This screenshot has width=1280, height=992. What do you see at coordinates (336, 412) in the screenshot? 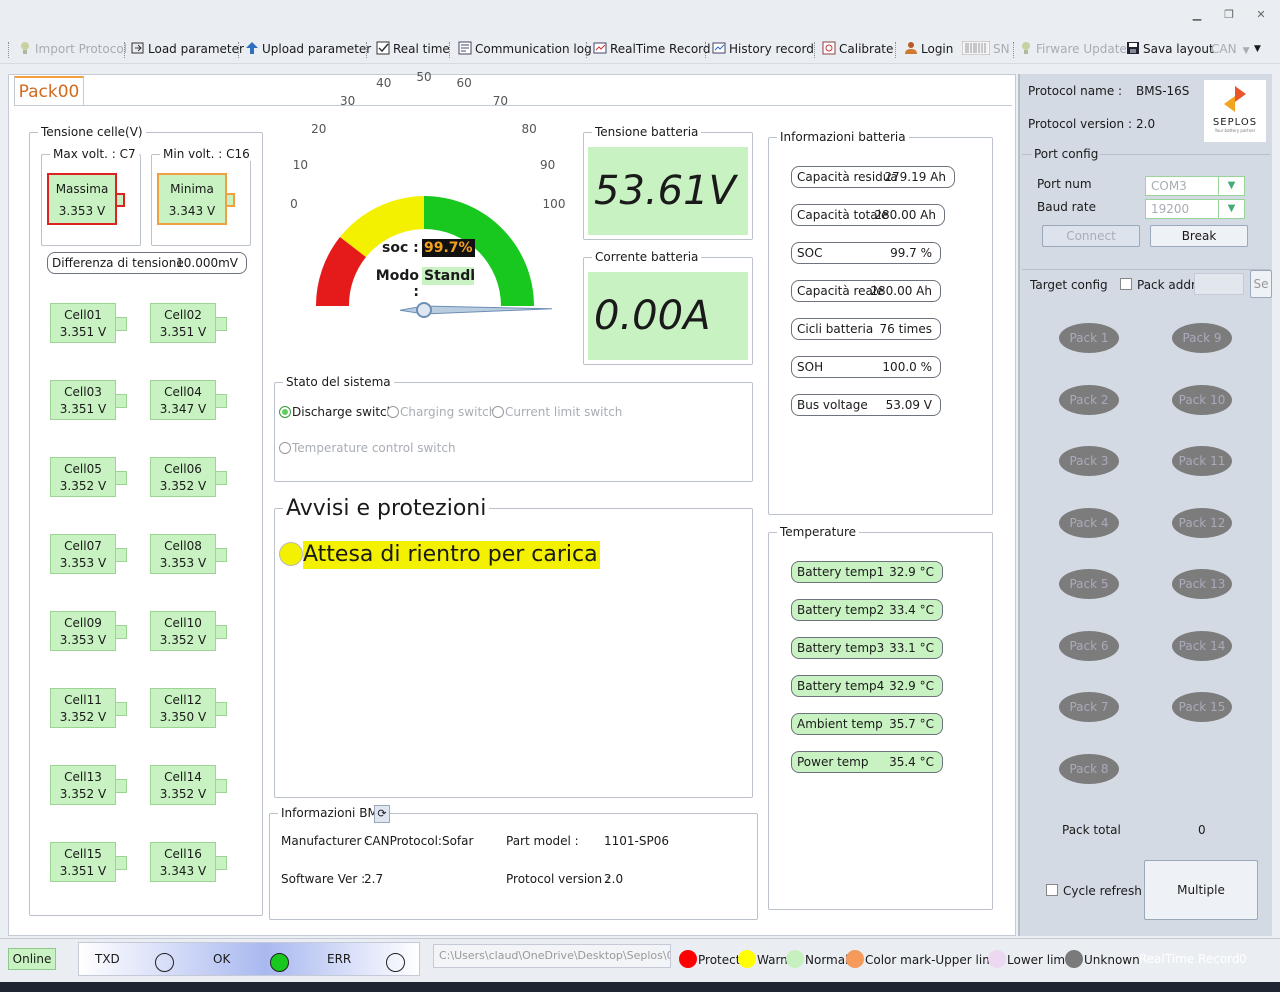
I see `discharge-switch-radio: Discharge switch` at bounding box center [336, 412].